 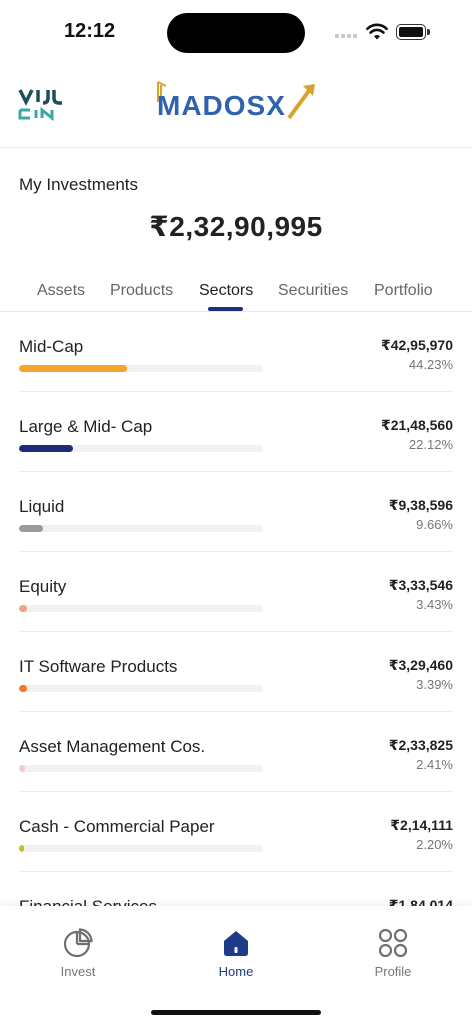 I want to click on sector-percent: 44.23%, so click(x=430, y=364).